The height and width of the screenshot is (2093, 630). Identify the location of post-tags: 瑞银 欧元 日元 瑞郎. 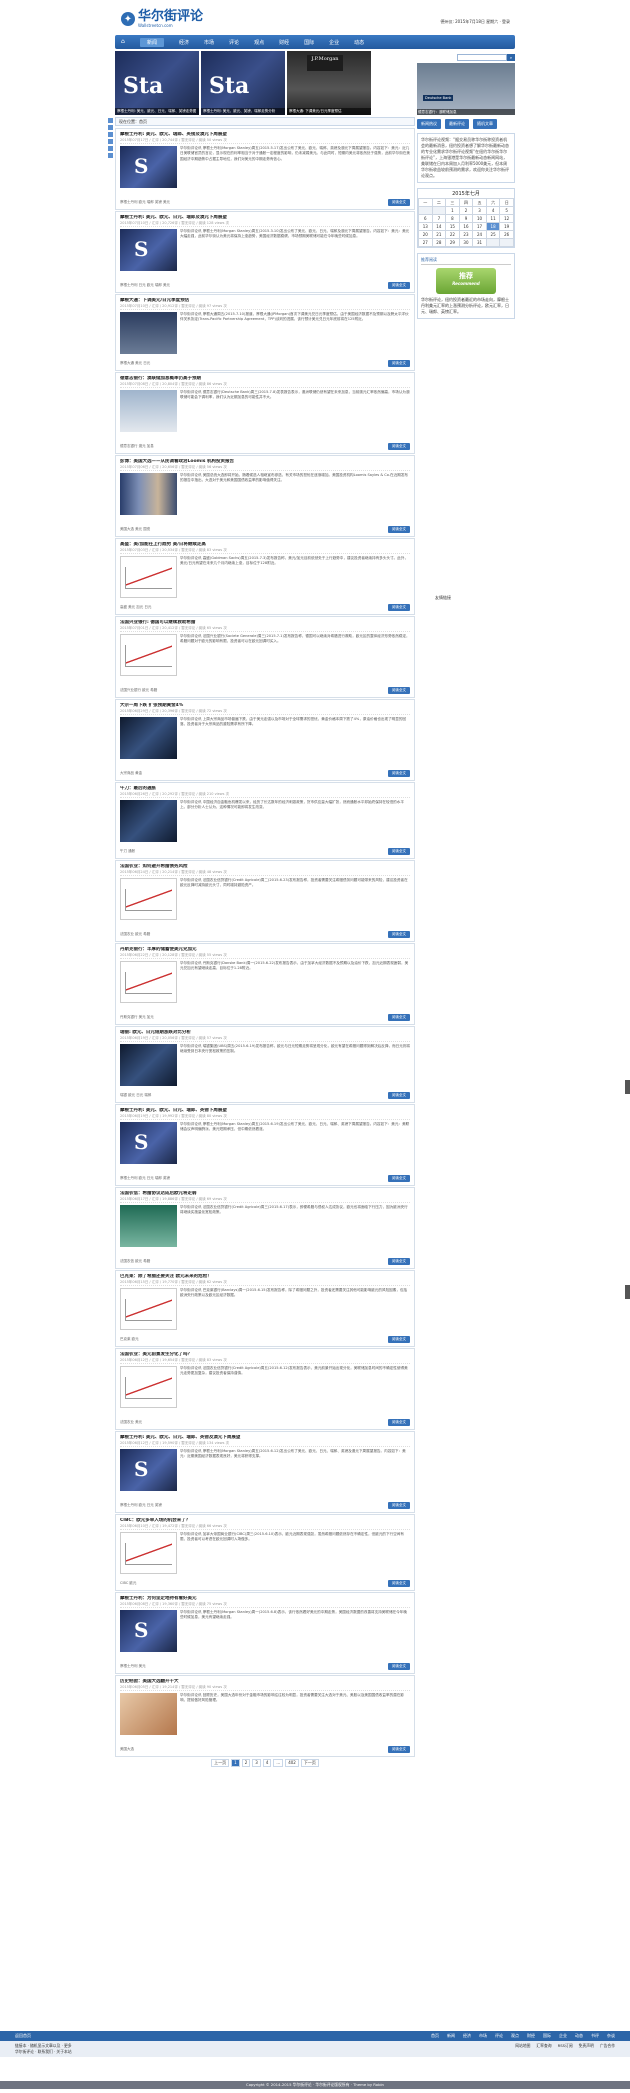
(135, 1095).